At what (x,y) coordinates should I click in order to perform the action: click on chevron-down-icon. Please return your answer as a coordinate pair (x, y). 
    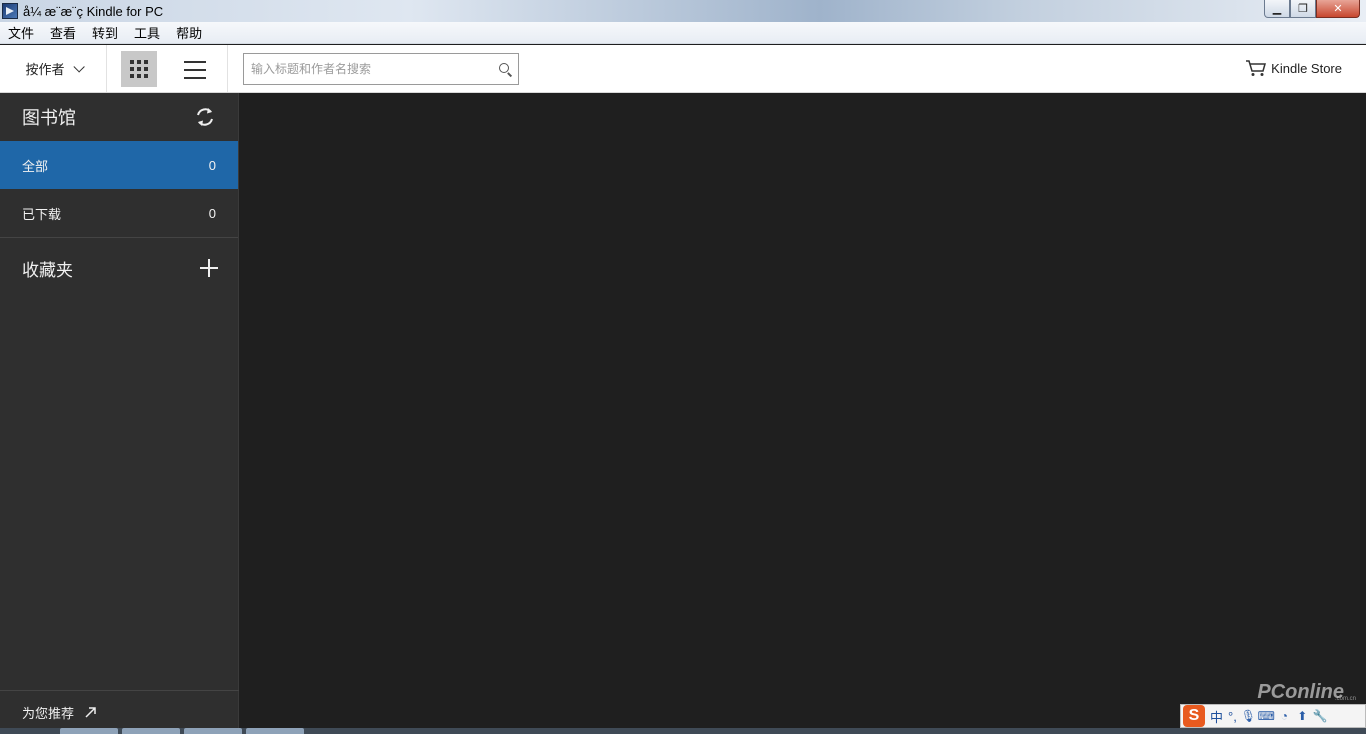
    Looking at the image, I should click on (78, 66).